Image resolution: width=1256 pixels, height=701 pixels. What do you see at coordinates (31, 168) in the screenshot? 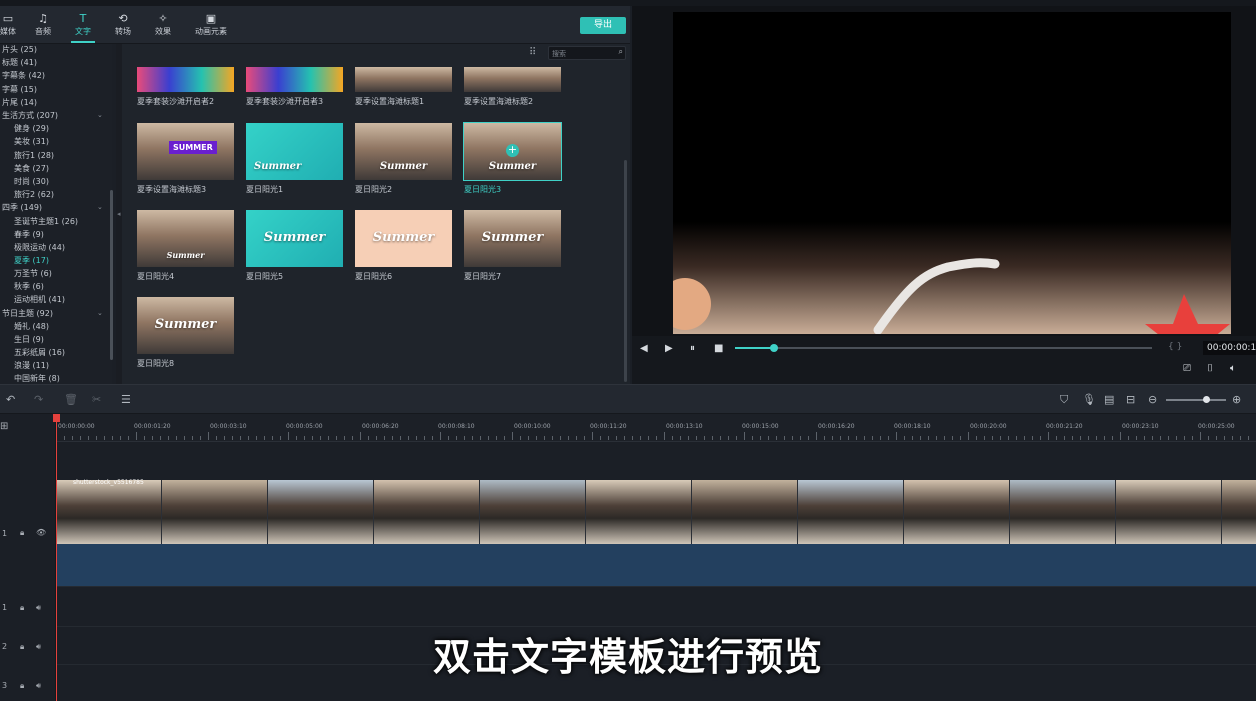
I see `sidebar-item: 美食 (27)` at bounding box center [31, 168].